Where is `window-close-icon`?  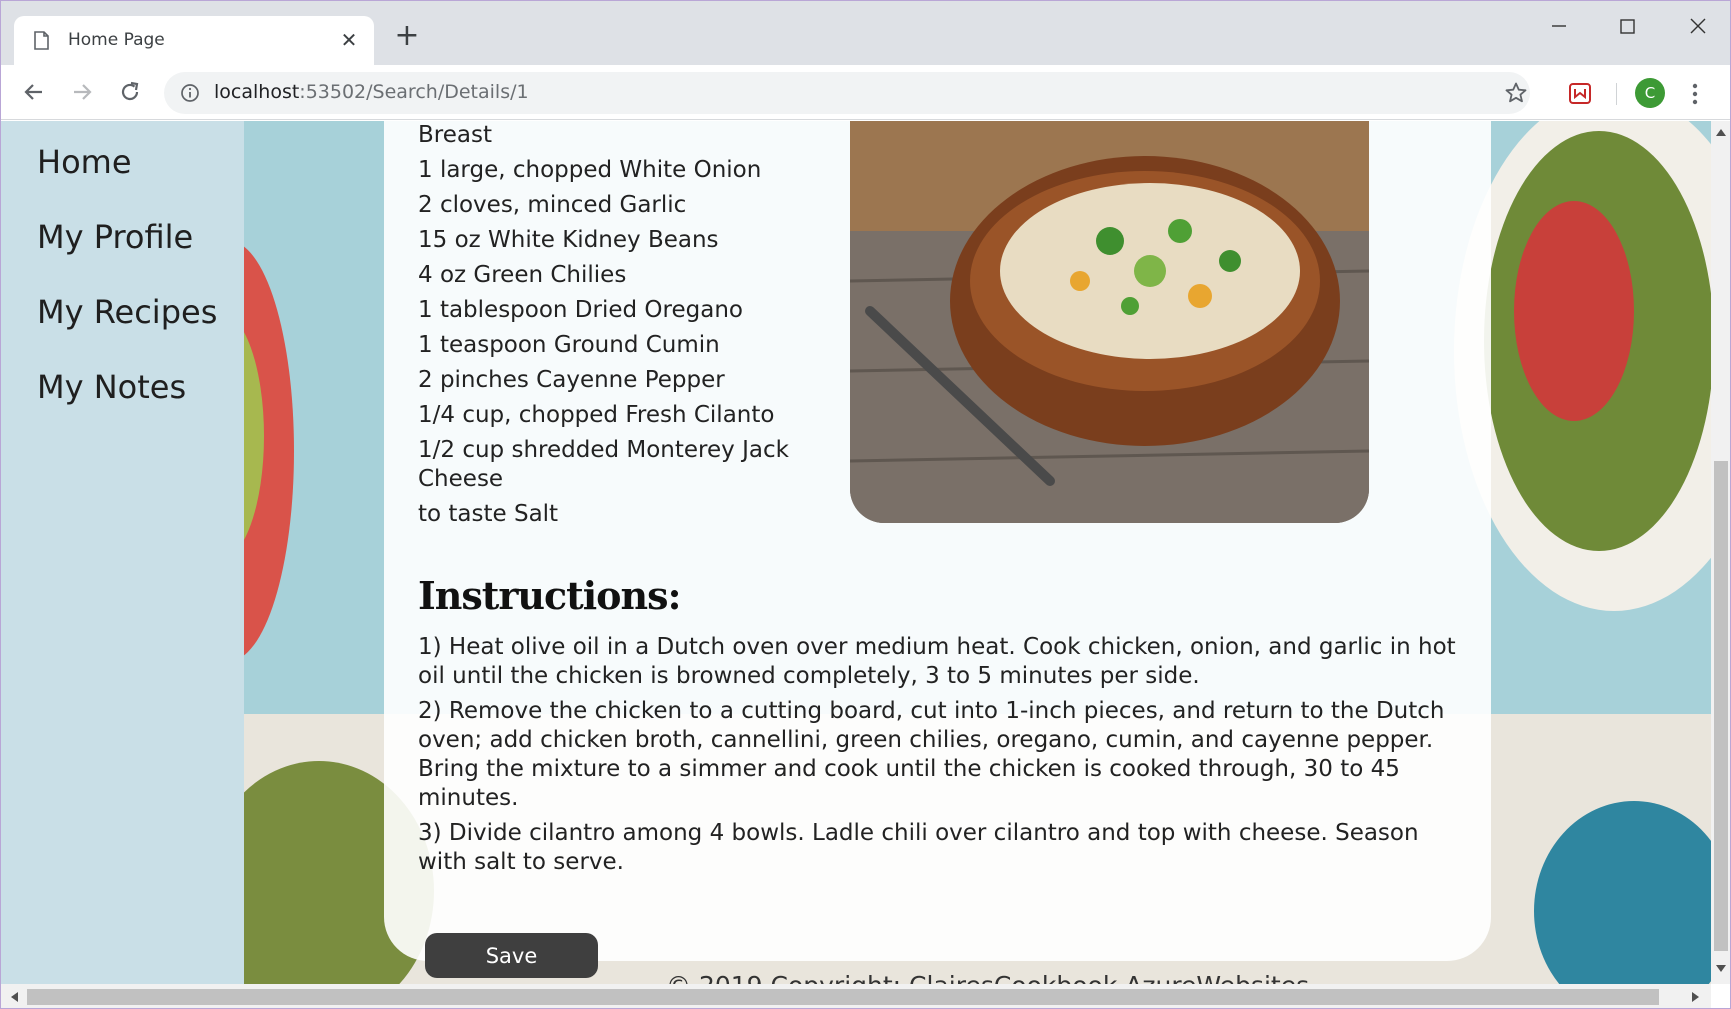
window-close-icon is located at coordinates (1697, 26).